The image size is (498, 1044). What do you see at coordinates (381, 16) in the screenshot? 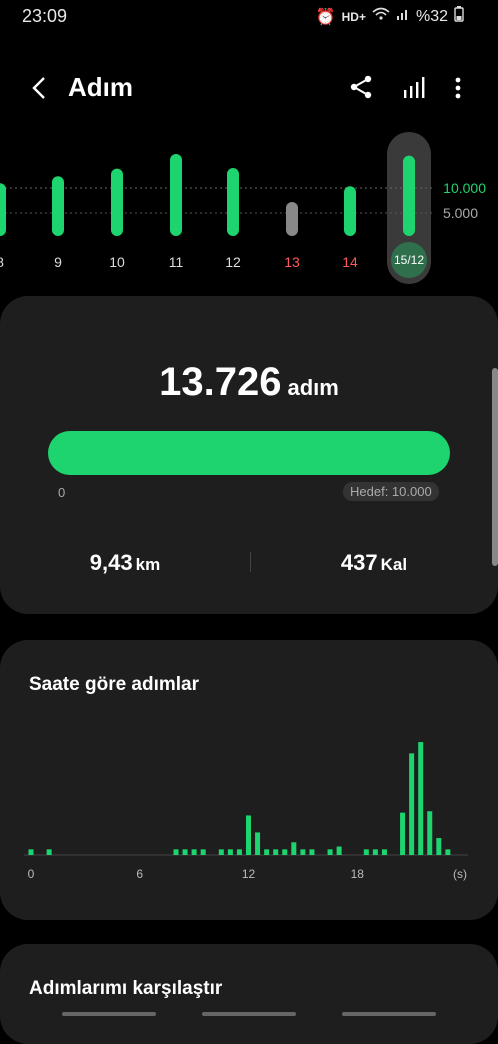
I see `wifi-icon` at bounding box center [381, 16].